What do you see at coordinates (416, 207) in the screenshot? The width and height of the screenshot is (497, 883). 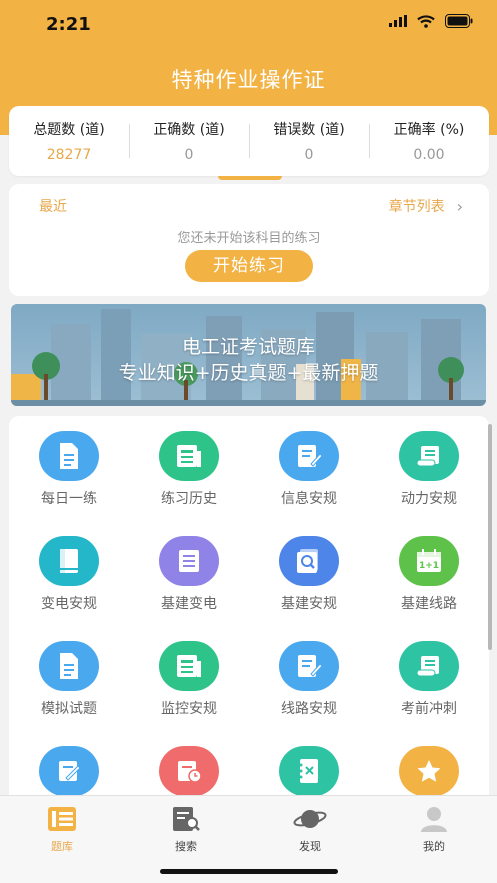 I see `chapter-list-label: 章节列表` at bounding box center [416, 207].